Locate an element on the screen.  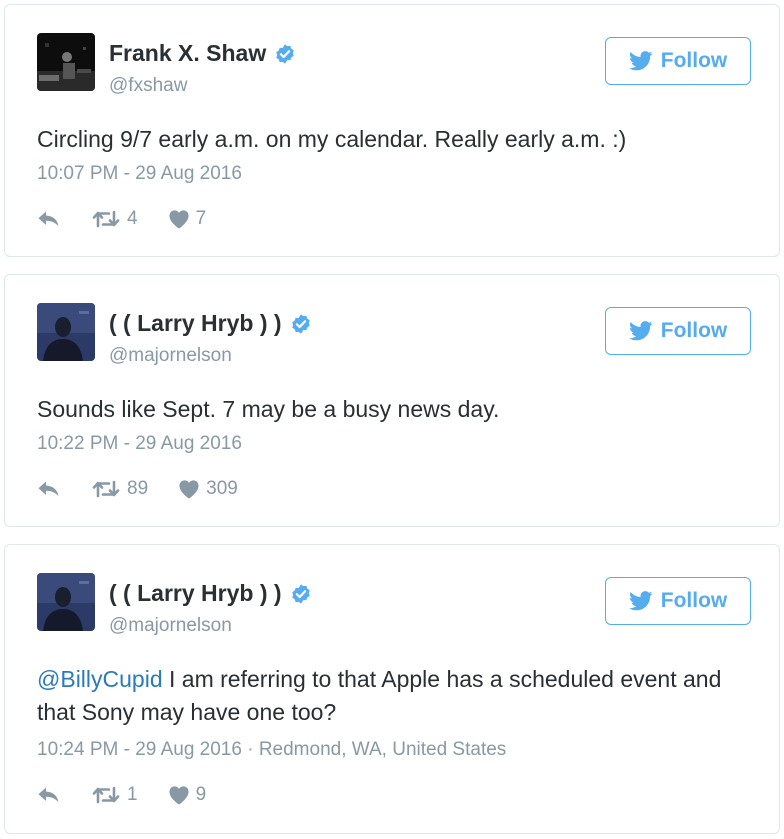
mention-link: @BillyCupid is located at coordinates (100, 679).